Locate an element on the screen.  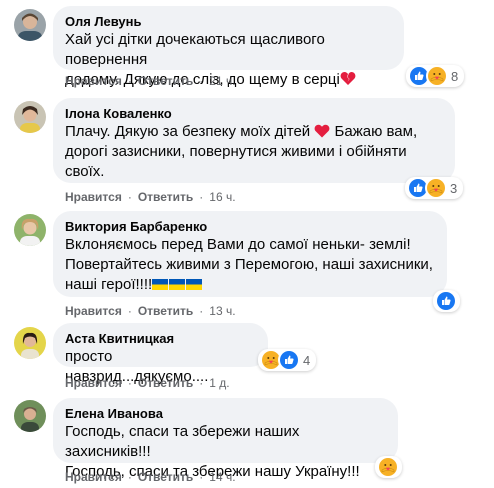
comment-actions: Нравится · Ответить · 13 ч. is located at coordinates (150, 311).